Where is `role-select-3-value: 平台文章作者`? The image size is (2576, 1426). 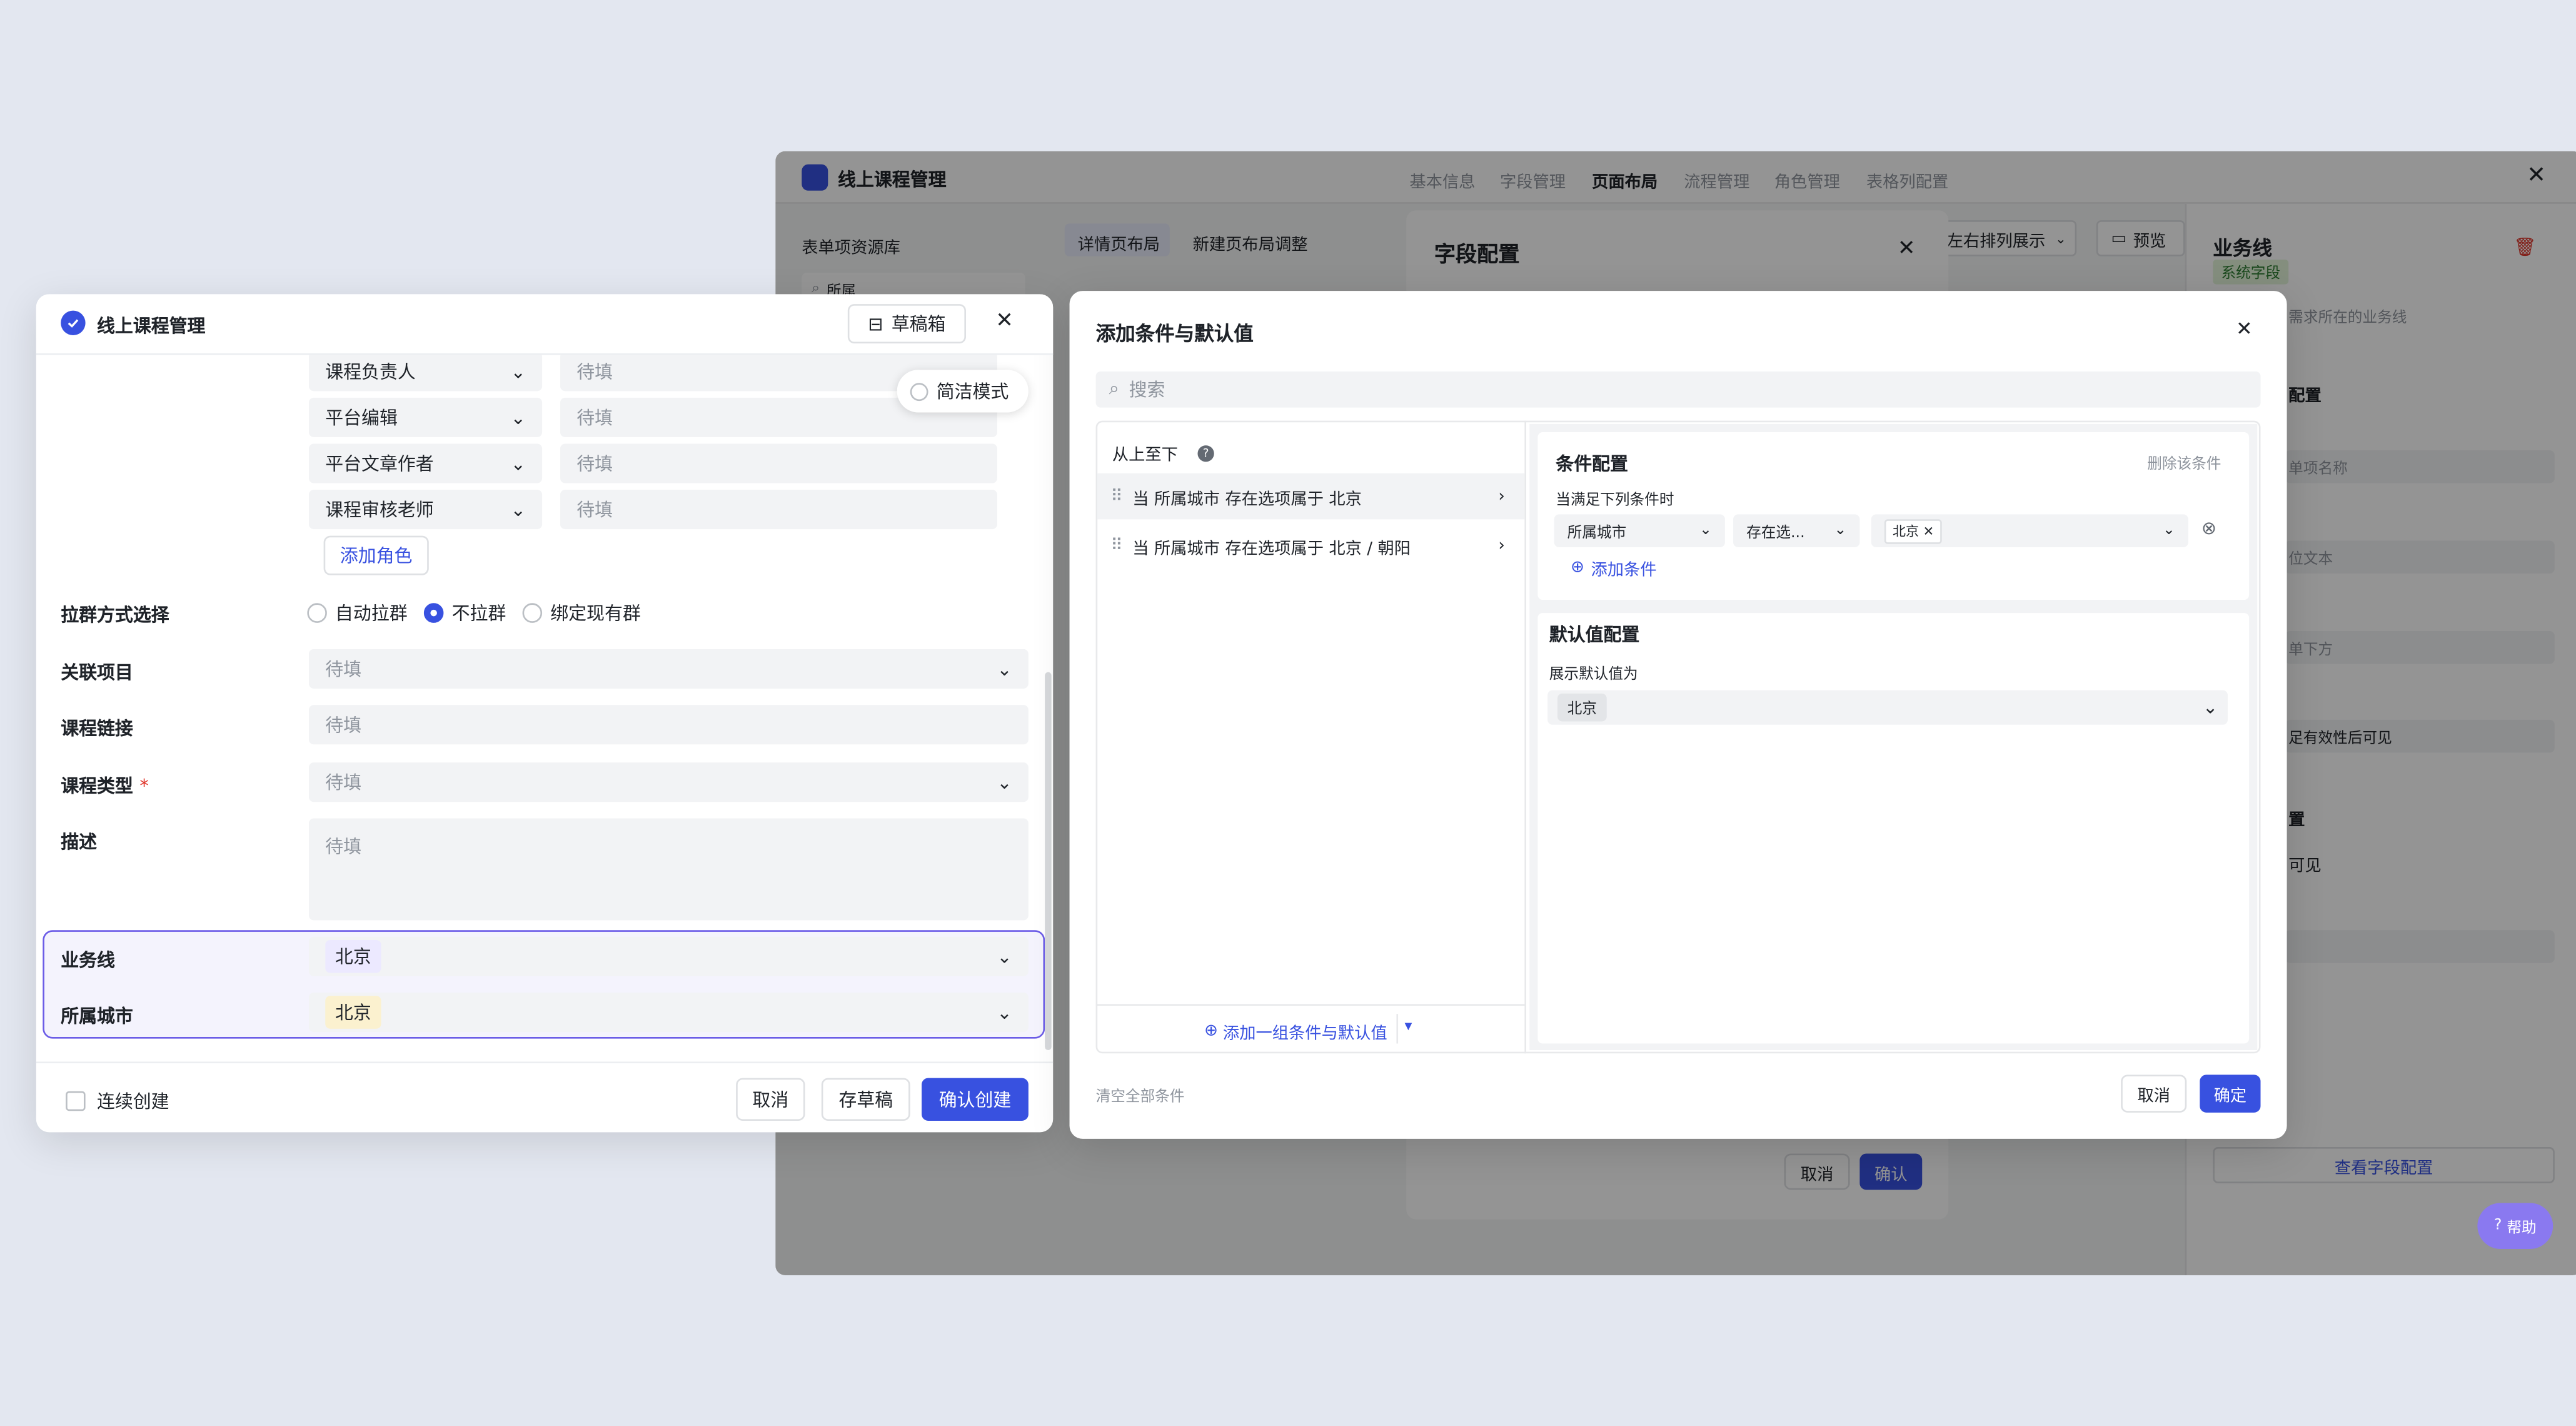 role-select-3-value: 平台文章作者 is located at coordinates (379, 464).